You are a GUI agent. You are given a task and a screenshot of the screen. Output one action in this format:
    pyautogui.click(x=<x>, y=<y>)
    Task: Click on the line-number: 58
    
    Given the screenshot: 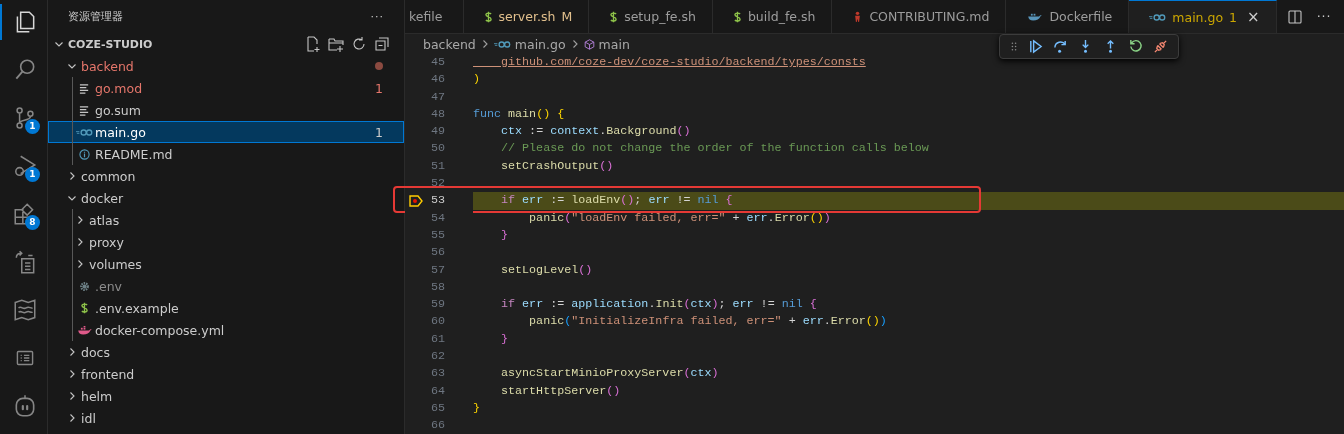 What is the action you would take?
    pyautogui.click(x=437, y=287)
    